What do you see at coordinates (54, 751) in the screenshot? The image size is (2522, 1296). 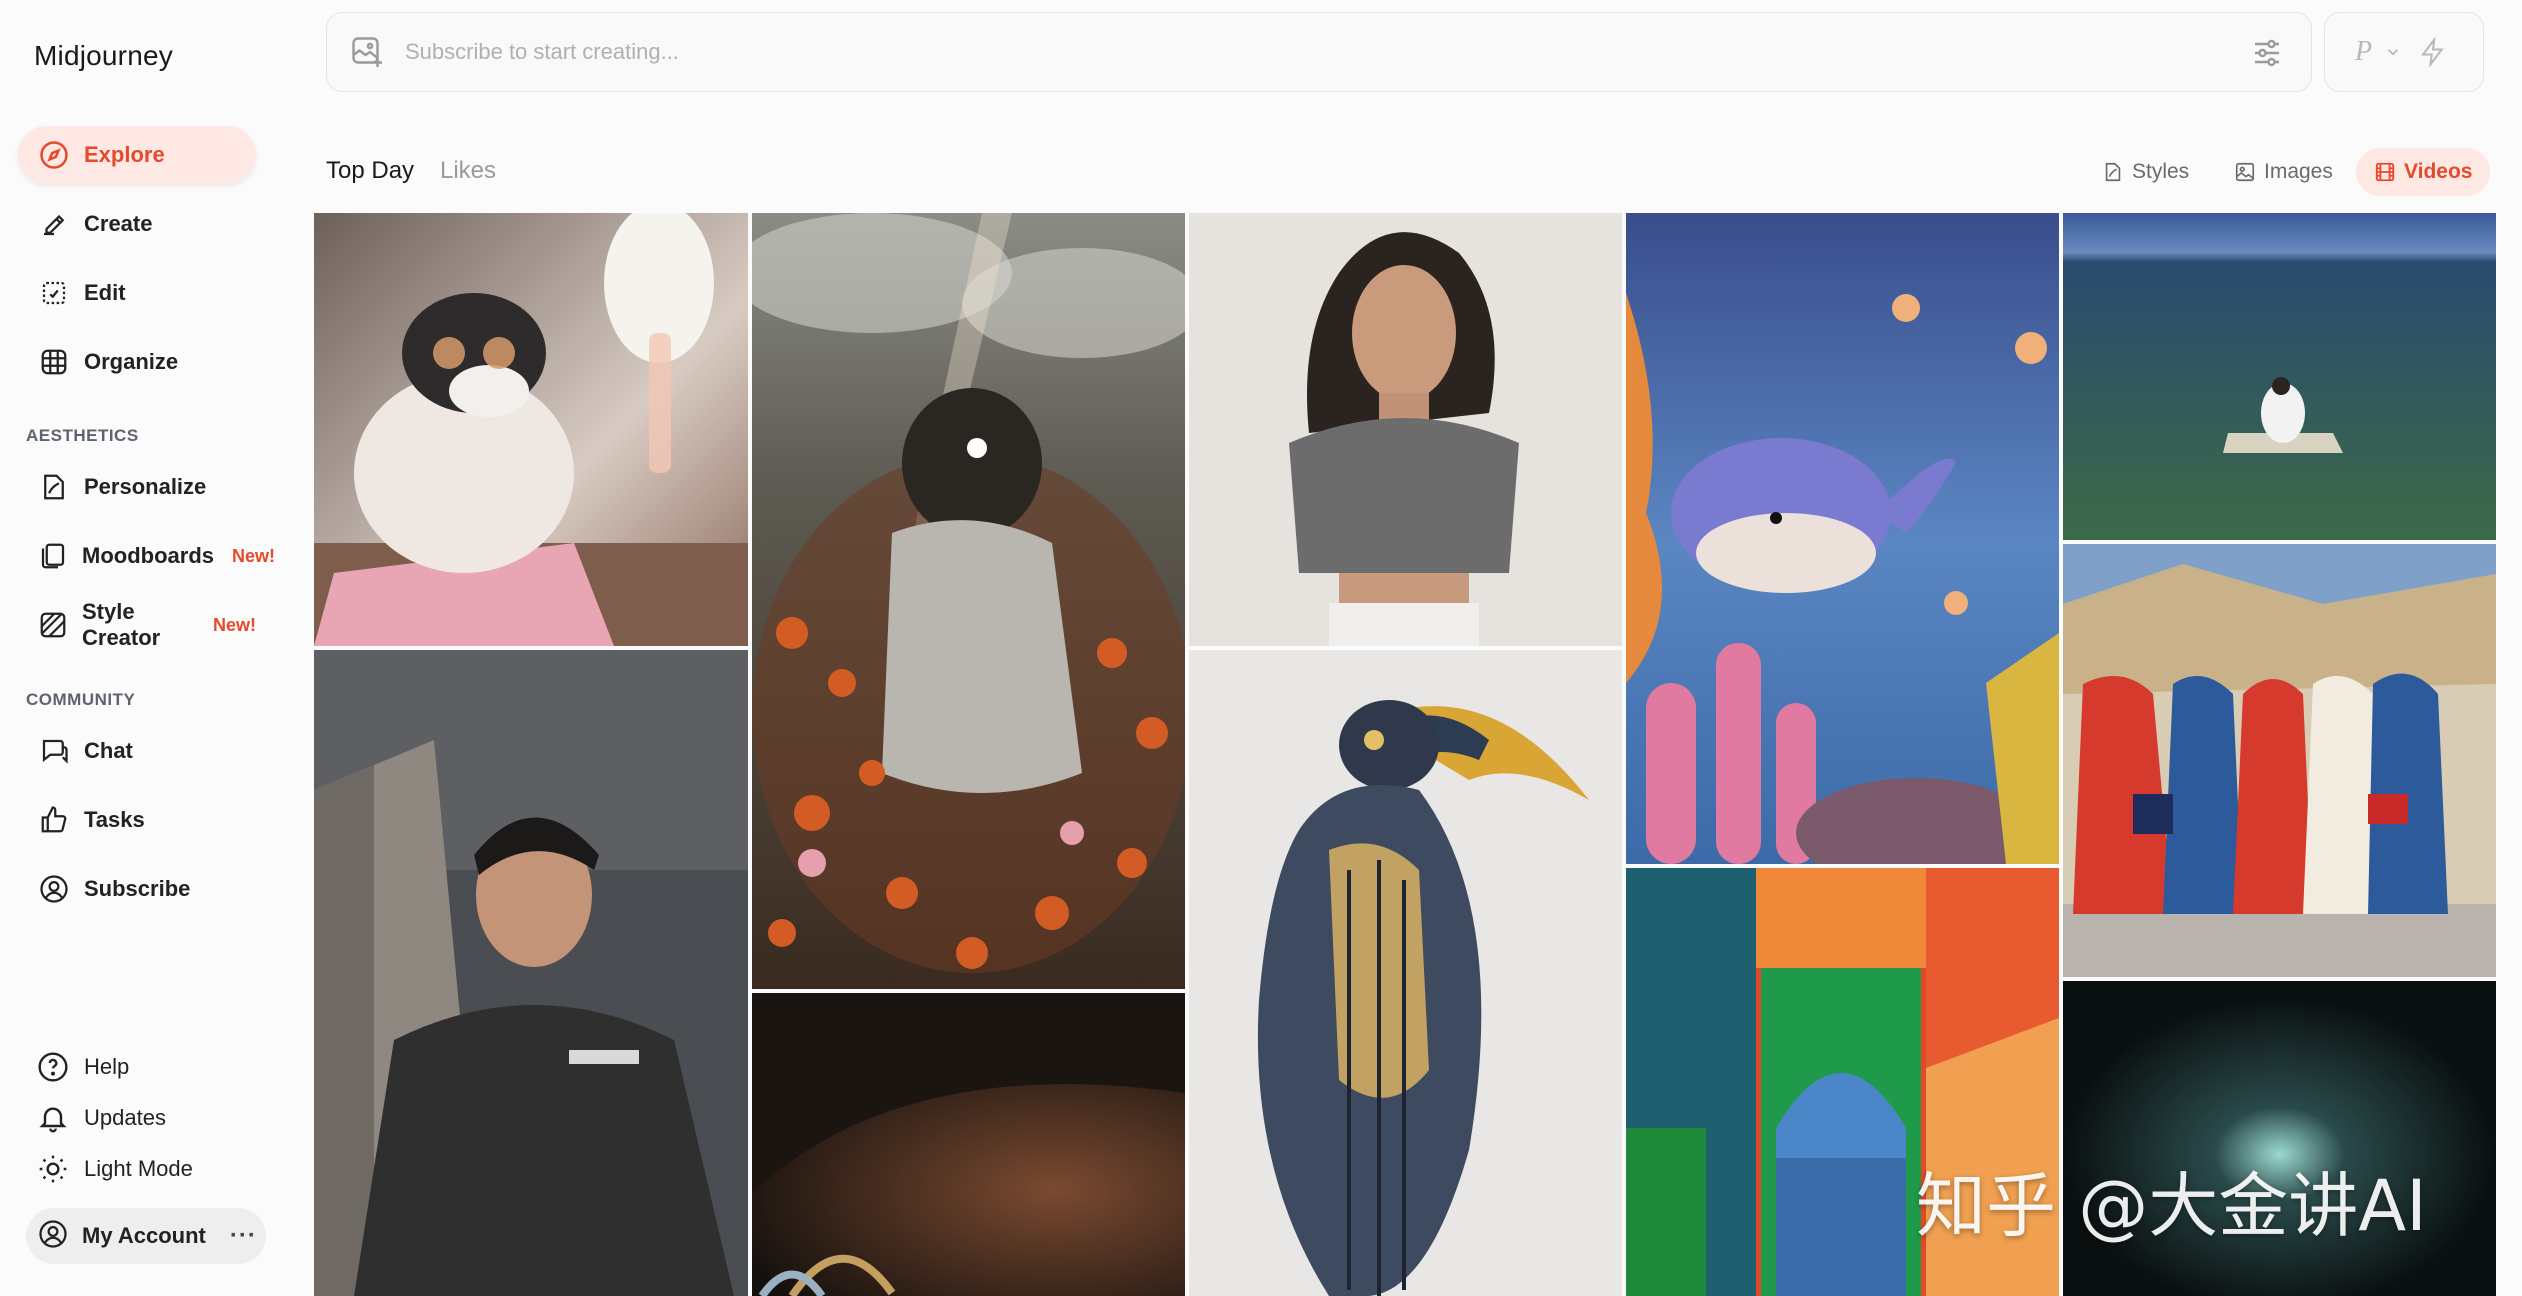 I see `chat-icon` at bounding box center [54, 751].